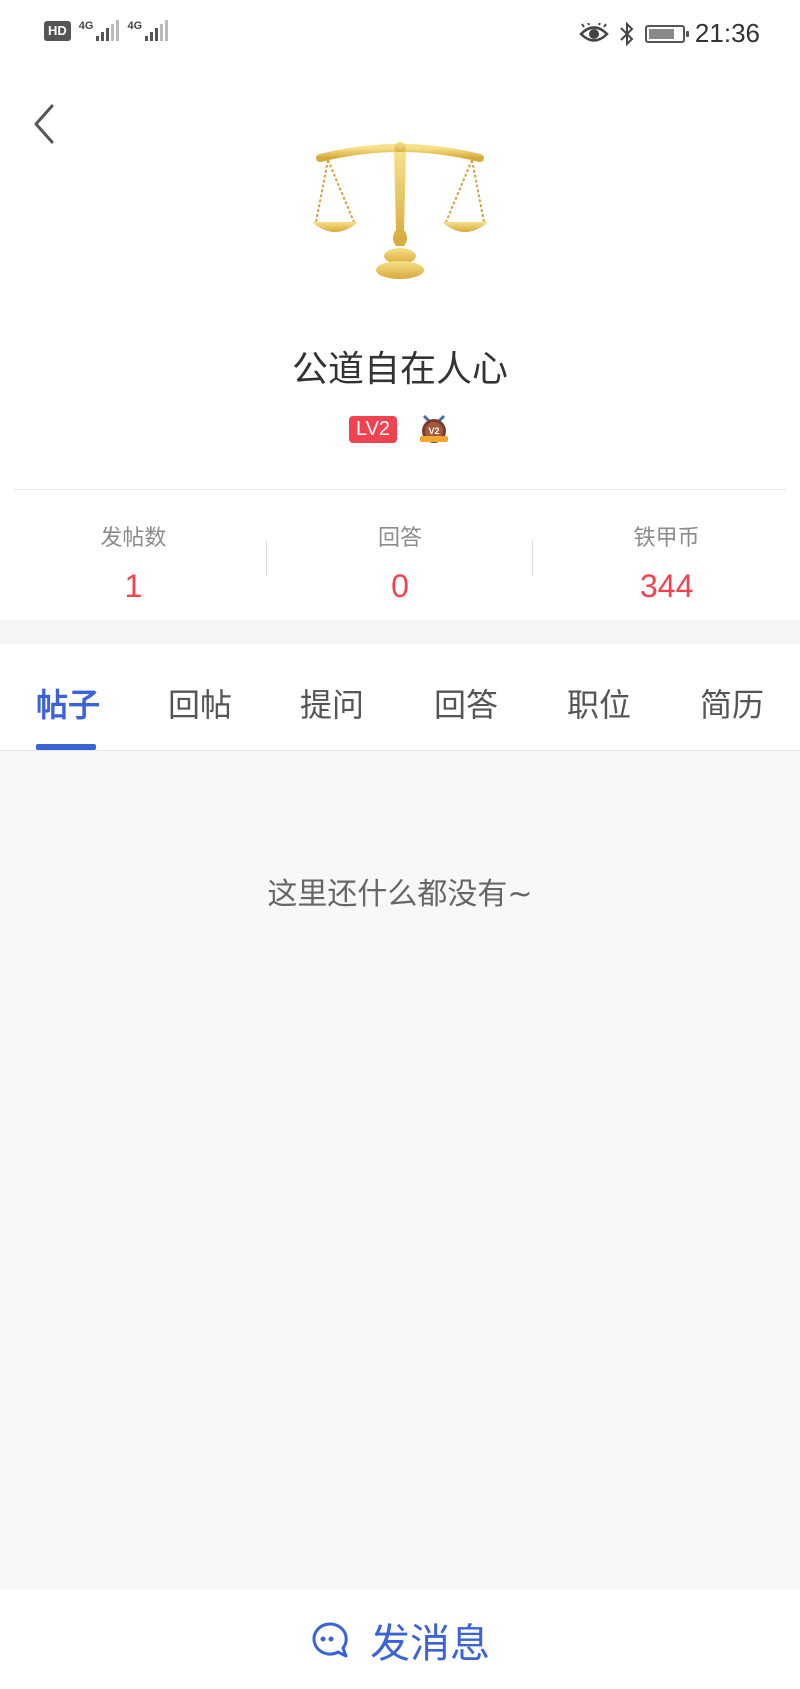 The image size is (800, 1689). I want to click on stat-value: 1, so click(133, 586).